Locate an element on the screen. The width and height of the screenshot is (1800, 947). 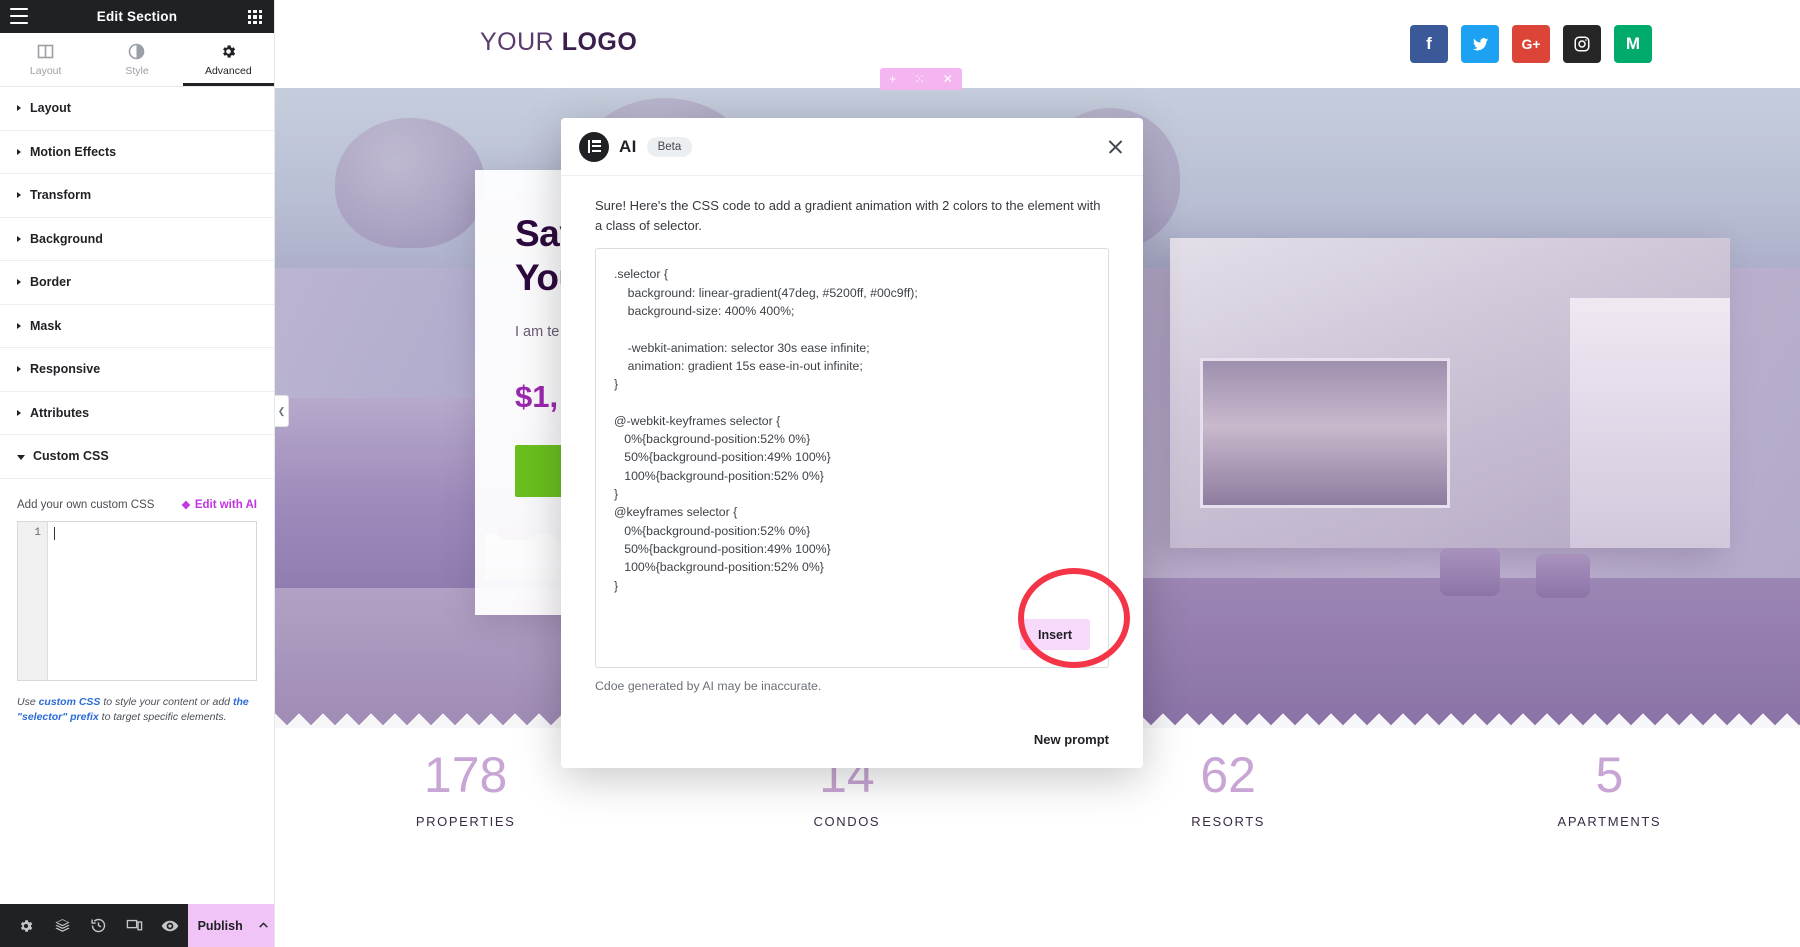
section-custom-css: Custom CSS is located at coordinates (137, 457).